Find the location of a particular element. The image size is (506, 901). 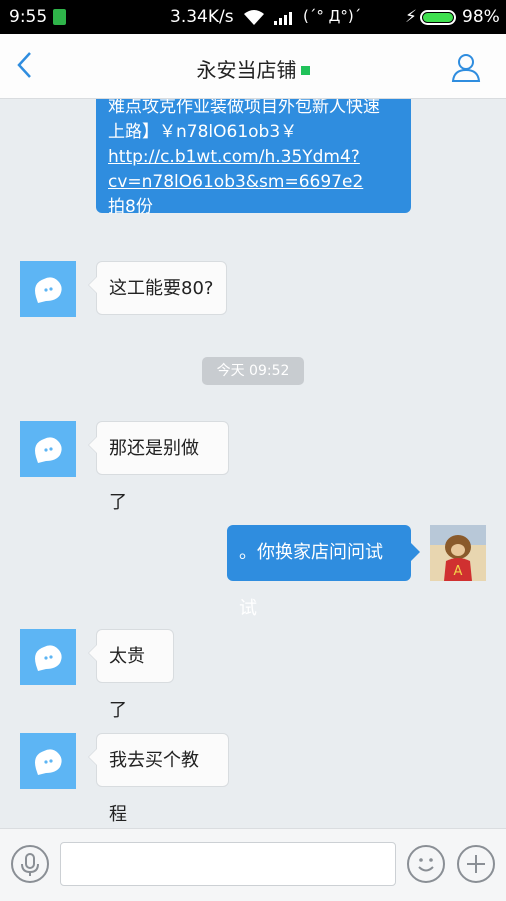

forwarded-text-2: 上路】￥n78lO61ob3￥ is located at coordinates (203, 132).